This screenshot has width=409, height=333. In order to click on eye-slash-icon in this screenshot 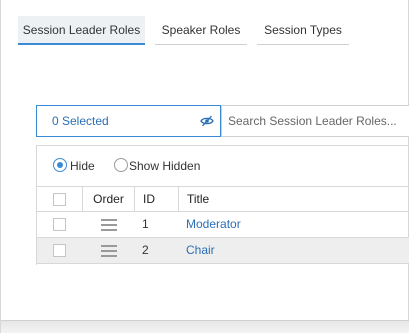, I will do `click(207, 121)`.